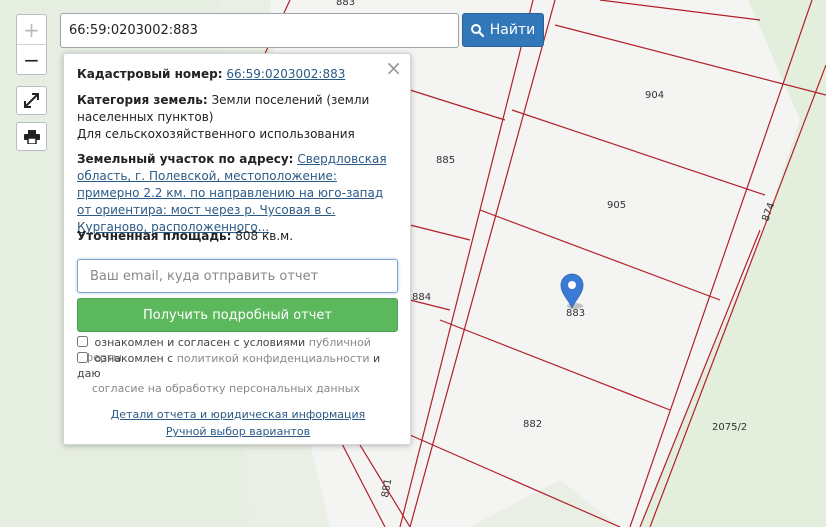  What do you see at coordinates (154, 236) in the screenshot?
I see `area-label: Уточненная площадь:` at bounding box center [154, 236].